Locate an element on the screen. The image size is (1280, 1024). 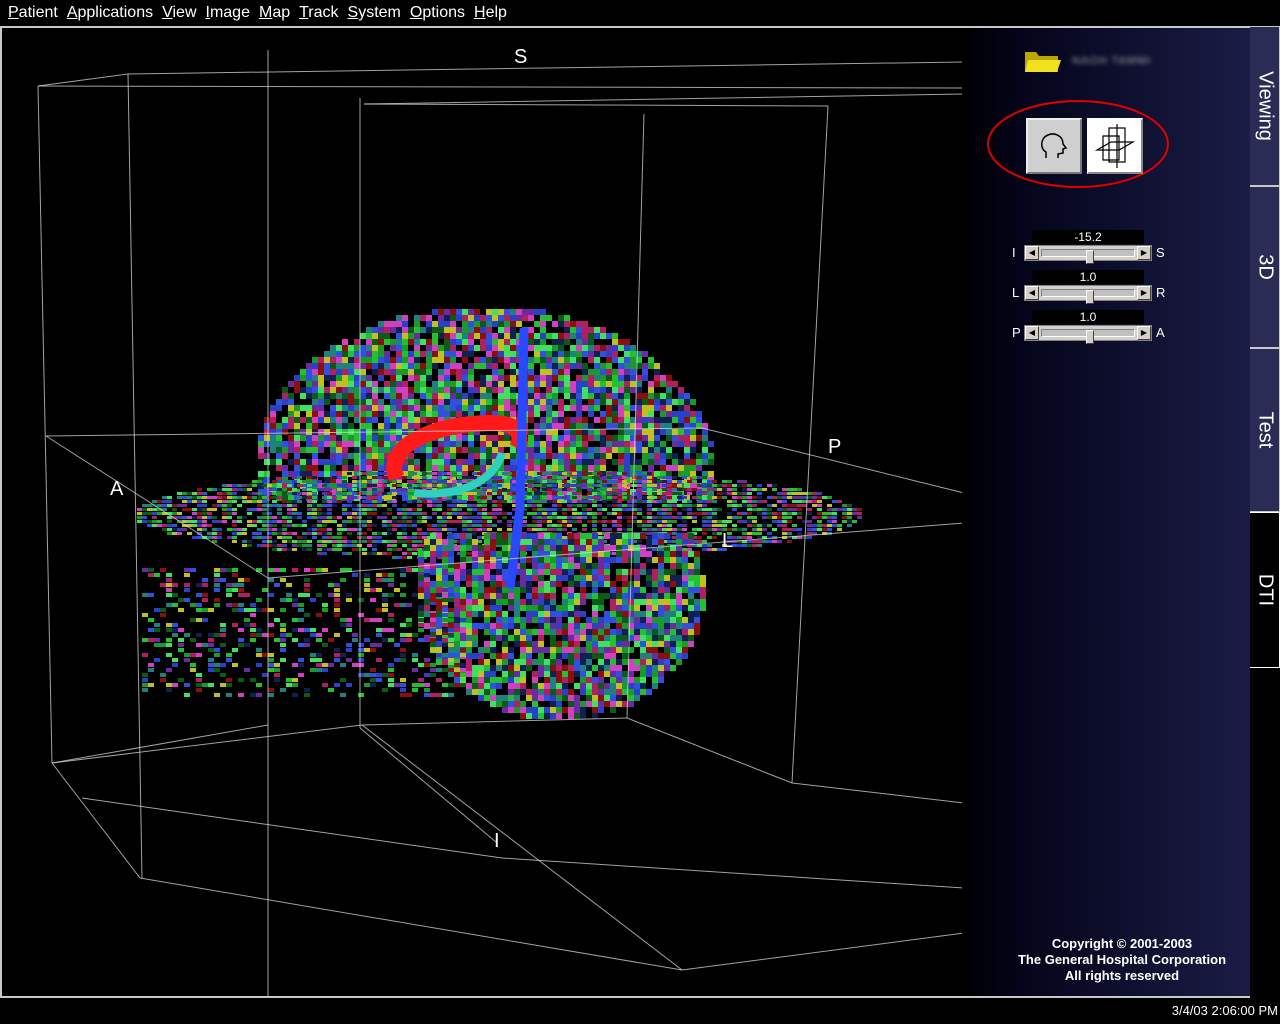
tab-3d: 3D is located at coordinates (1265, 267).